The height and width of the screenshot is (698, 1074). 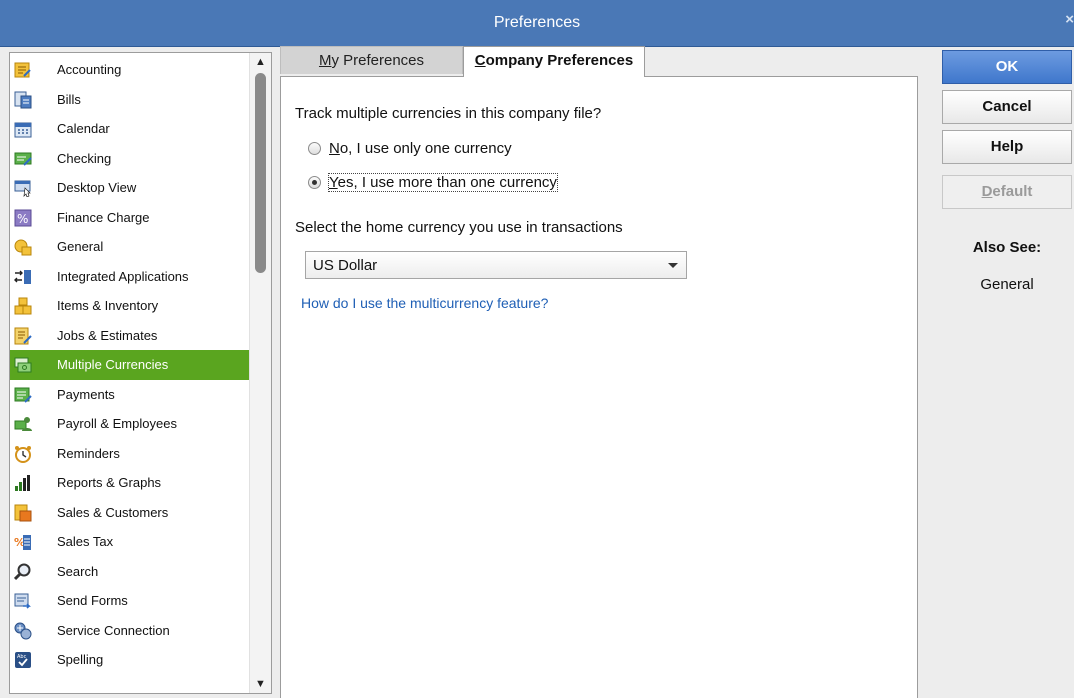 I want to click on sidebar-item-label: Multiple Currencies, so click(x=113, y=364).